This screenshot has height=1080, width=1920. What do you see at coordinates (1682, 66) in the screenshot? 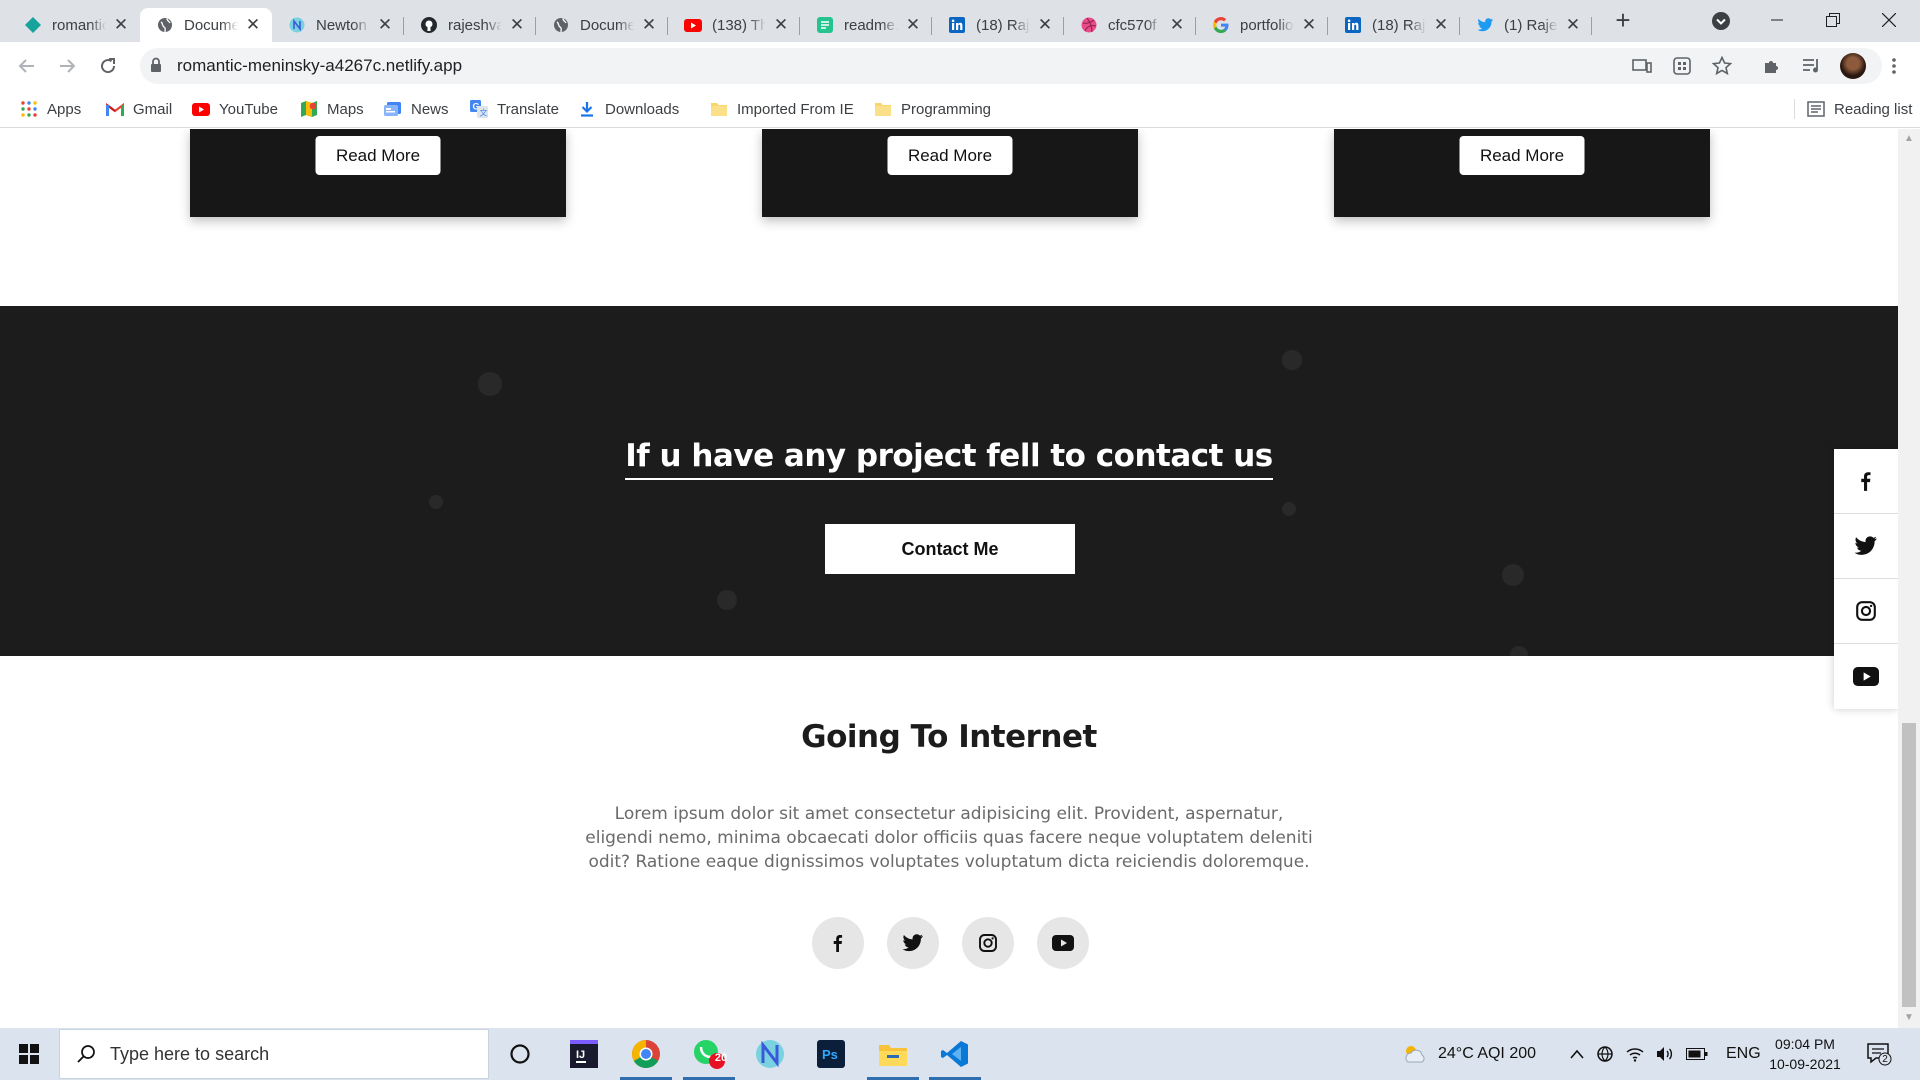
I see `qr-code-icon` at bounding box center [1682, 66].